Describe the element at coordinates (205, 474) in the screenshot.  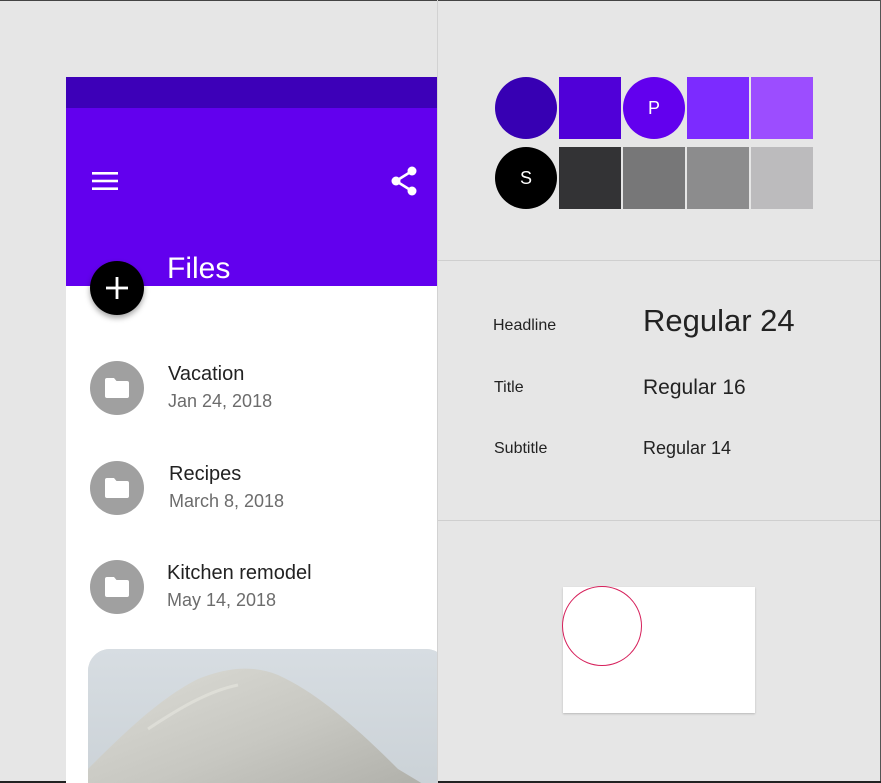
I see `file-name: Recipes` at that location.